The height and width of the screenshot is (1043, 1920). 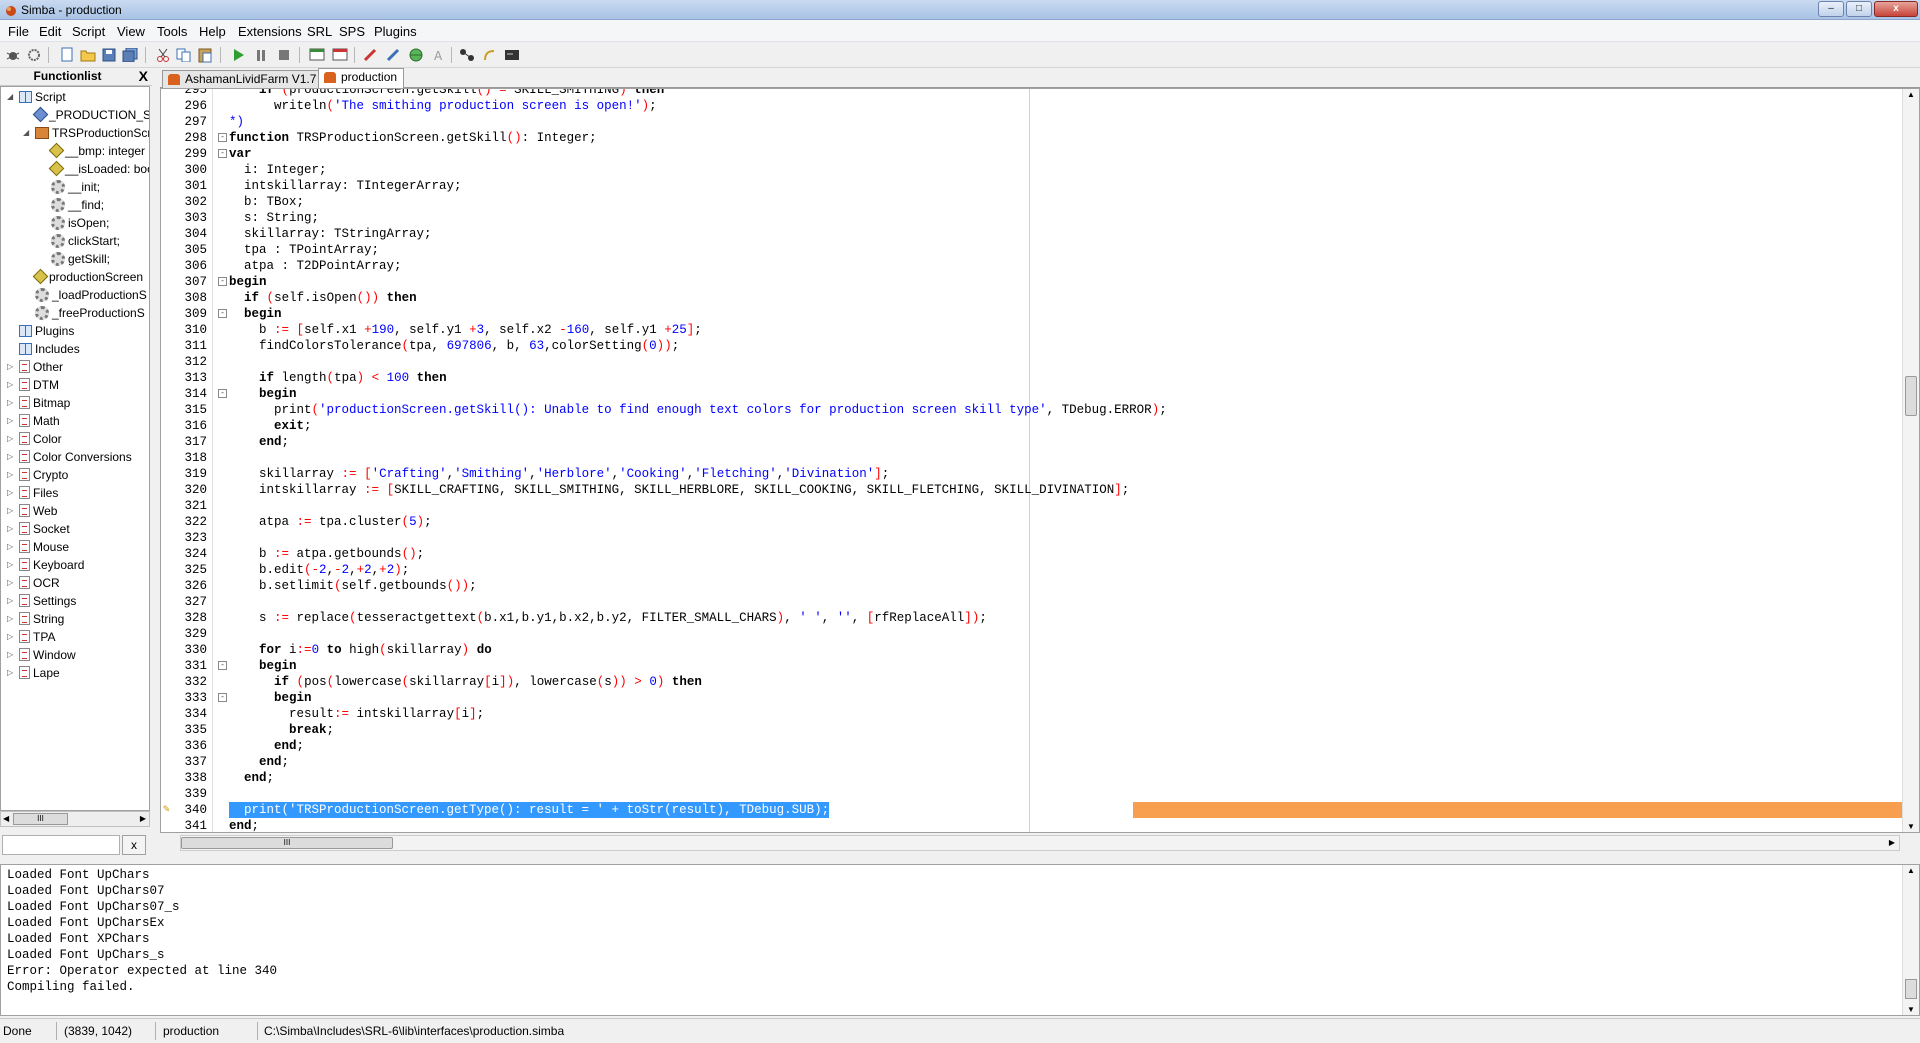 What do you see at coordinates (1910, 940) in the screenshot?
I see `output-vscroll: ▲ ▼` at bounding box center [1910, 940].